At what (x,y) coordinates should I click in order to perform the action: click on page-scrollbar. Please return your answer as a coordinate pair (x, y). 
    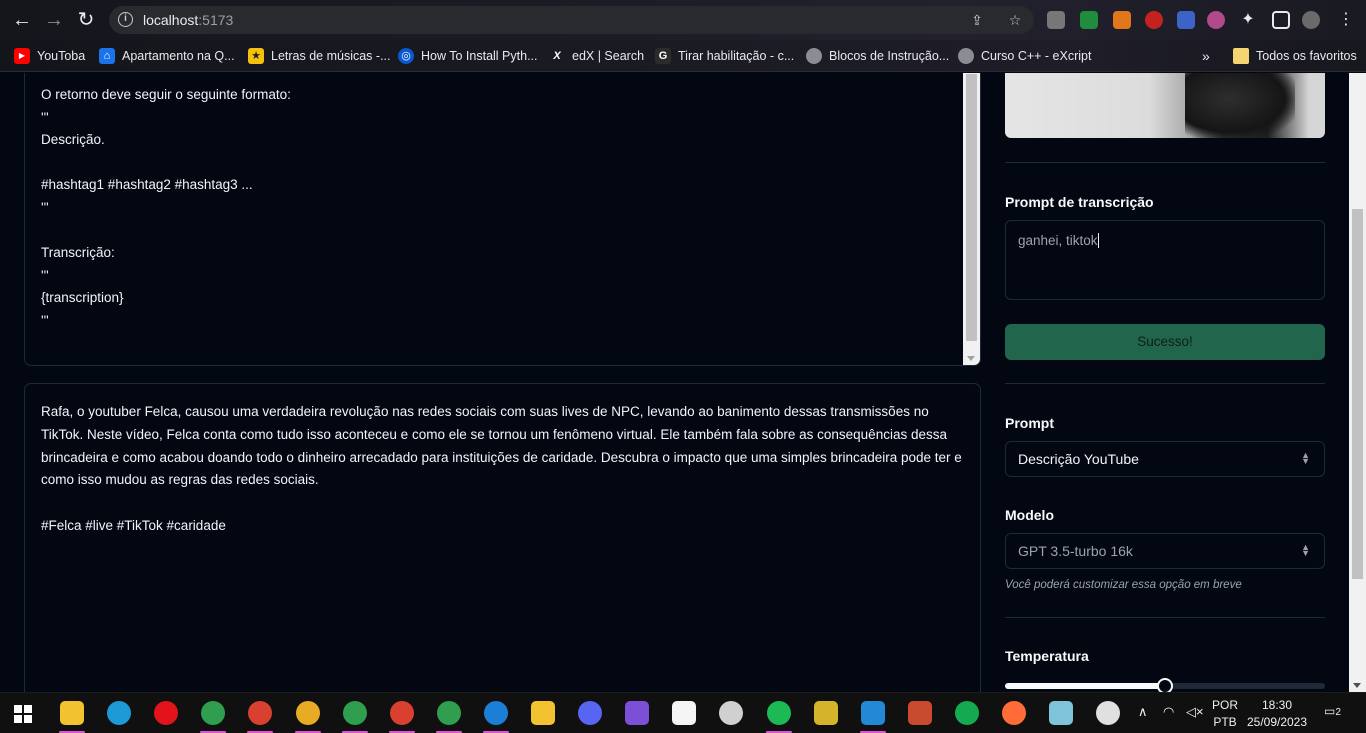
    Looking at the image, I should click on (1357, 382).